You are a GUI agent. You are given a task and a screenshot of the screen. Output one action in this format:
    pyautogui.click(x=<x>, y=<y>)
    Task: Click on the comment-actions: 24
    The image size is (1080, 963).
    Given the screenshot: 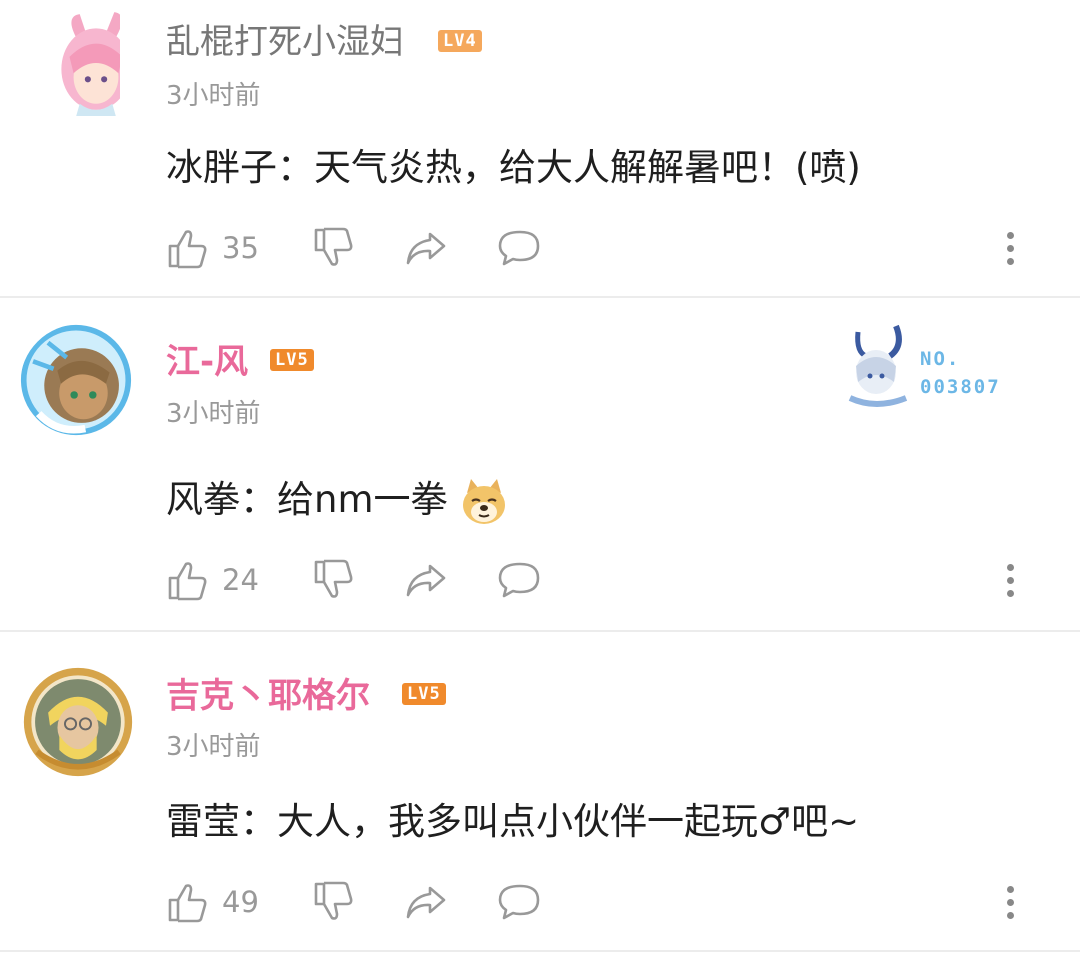 What is the action you would take?
    pyautogui.click(x=616, y=581)
    